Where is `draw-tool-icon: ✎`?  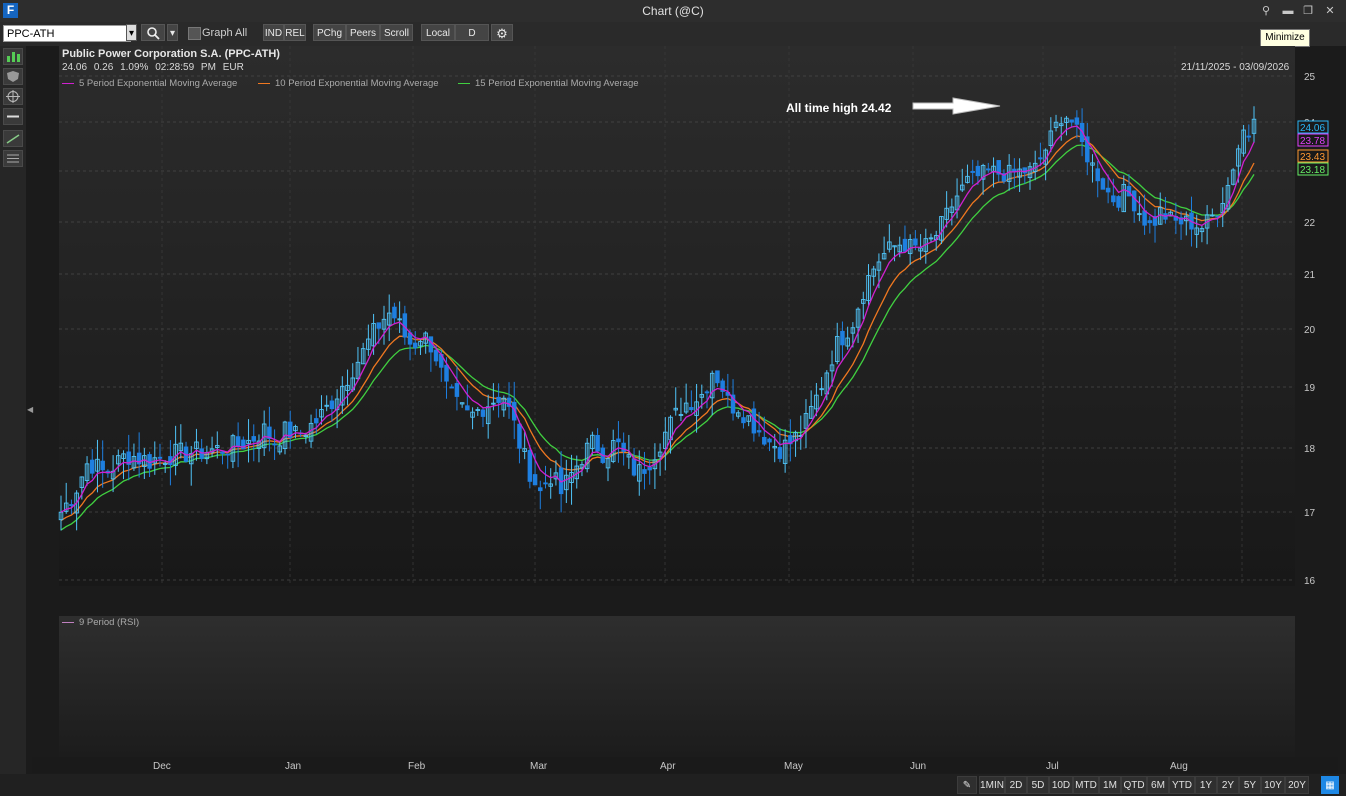 draw-tool-icon: ✎ is located at coordinates (967, 785).